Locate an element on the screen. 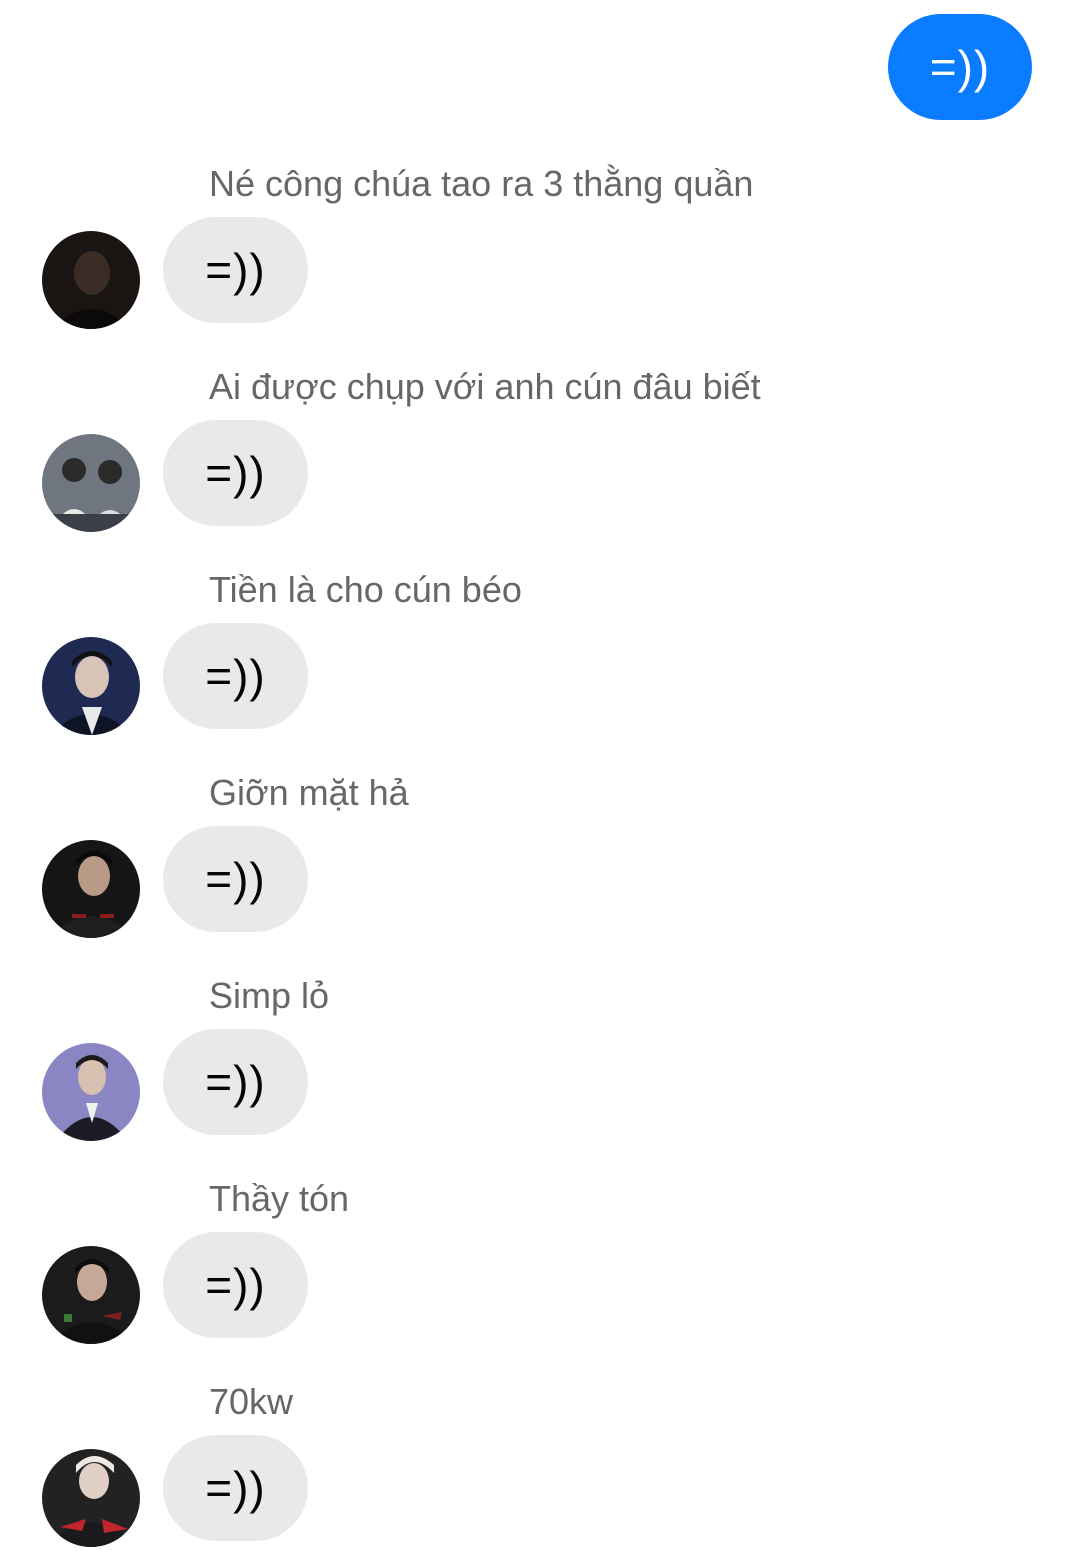  message-group-2: Ai được chụp với anh cún đâu biết =)) is located at coordinates (540, 456).